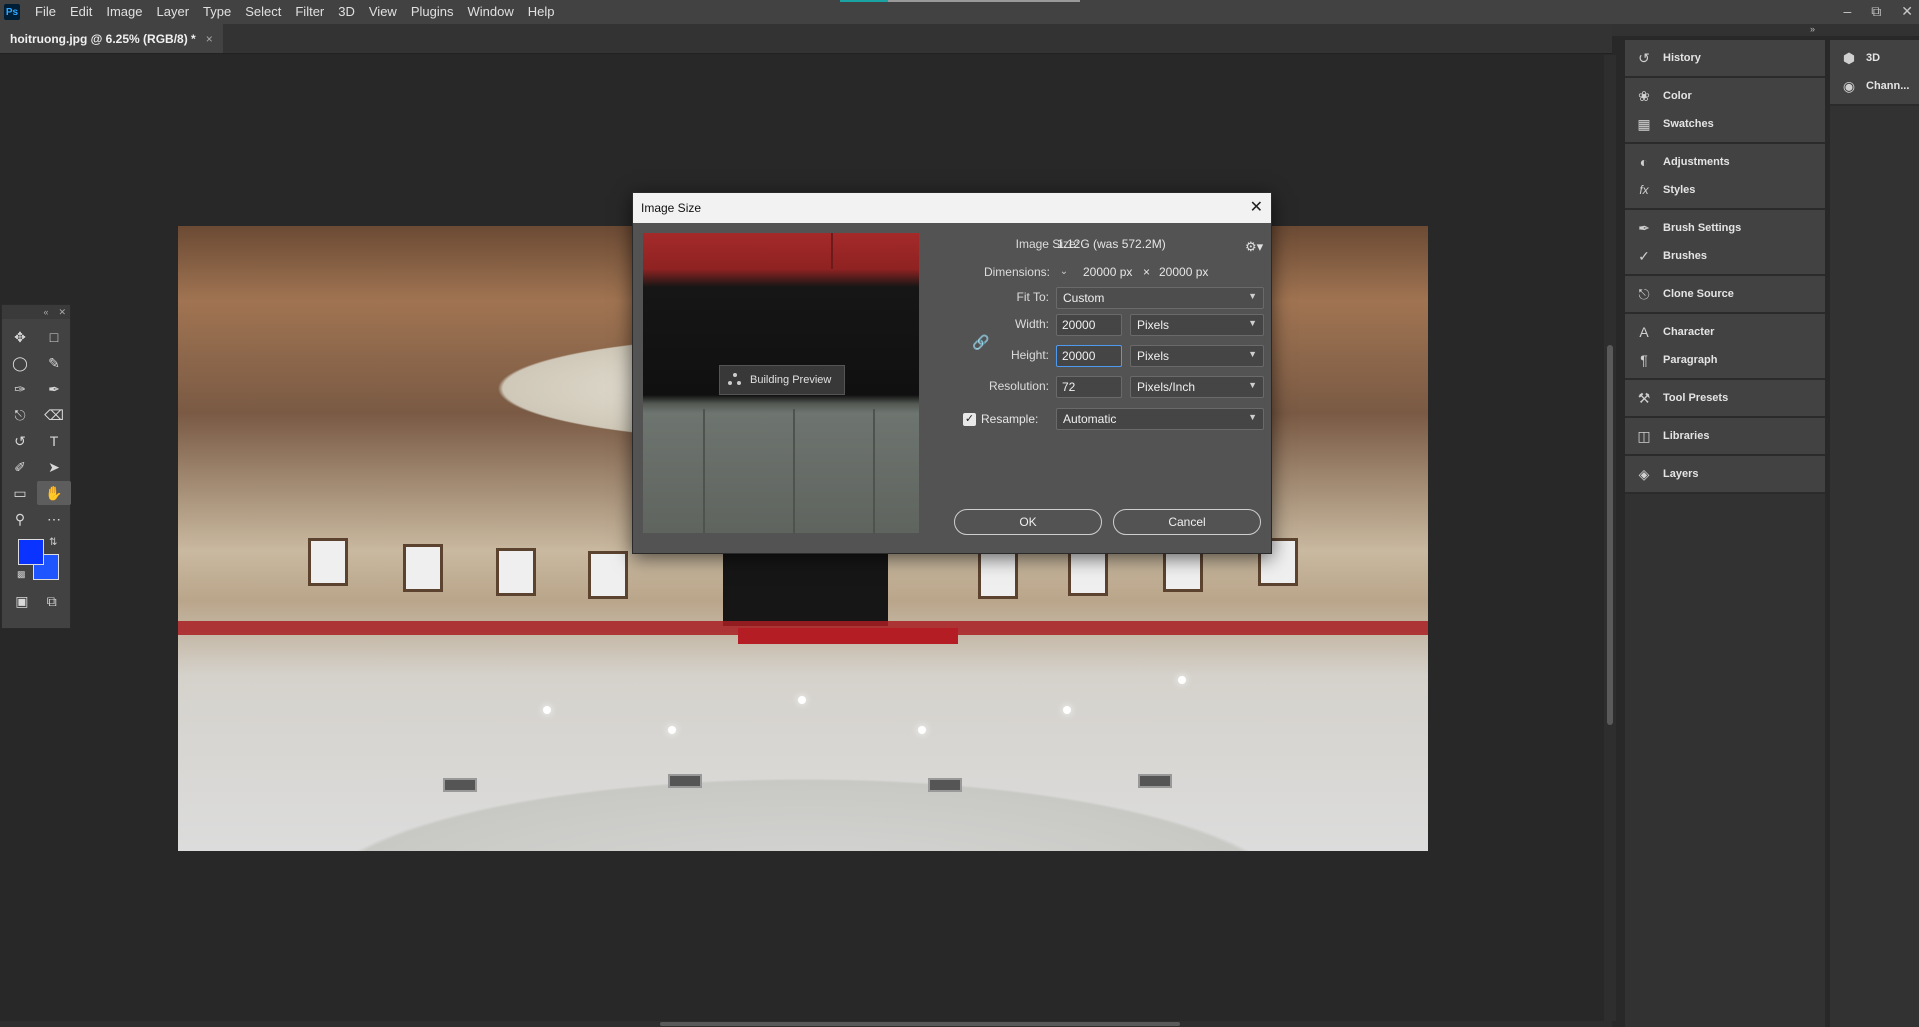 The image size is (1919, 1027). I want to click on height-unit-dropdown: Pixels ▼, so click(1197, 356).